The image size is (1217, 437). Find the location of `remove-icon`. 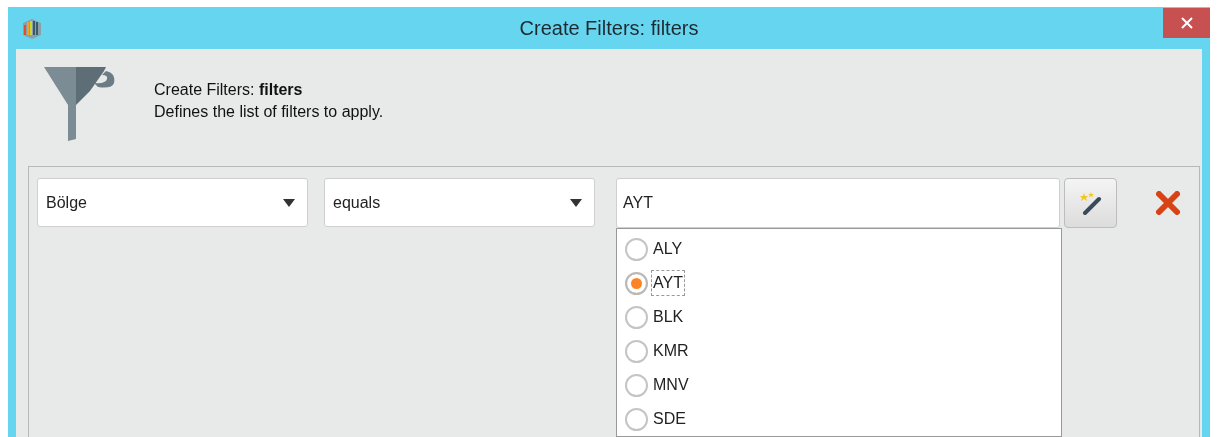

remove-icon is located at coordinates (1168, 203).